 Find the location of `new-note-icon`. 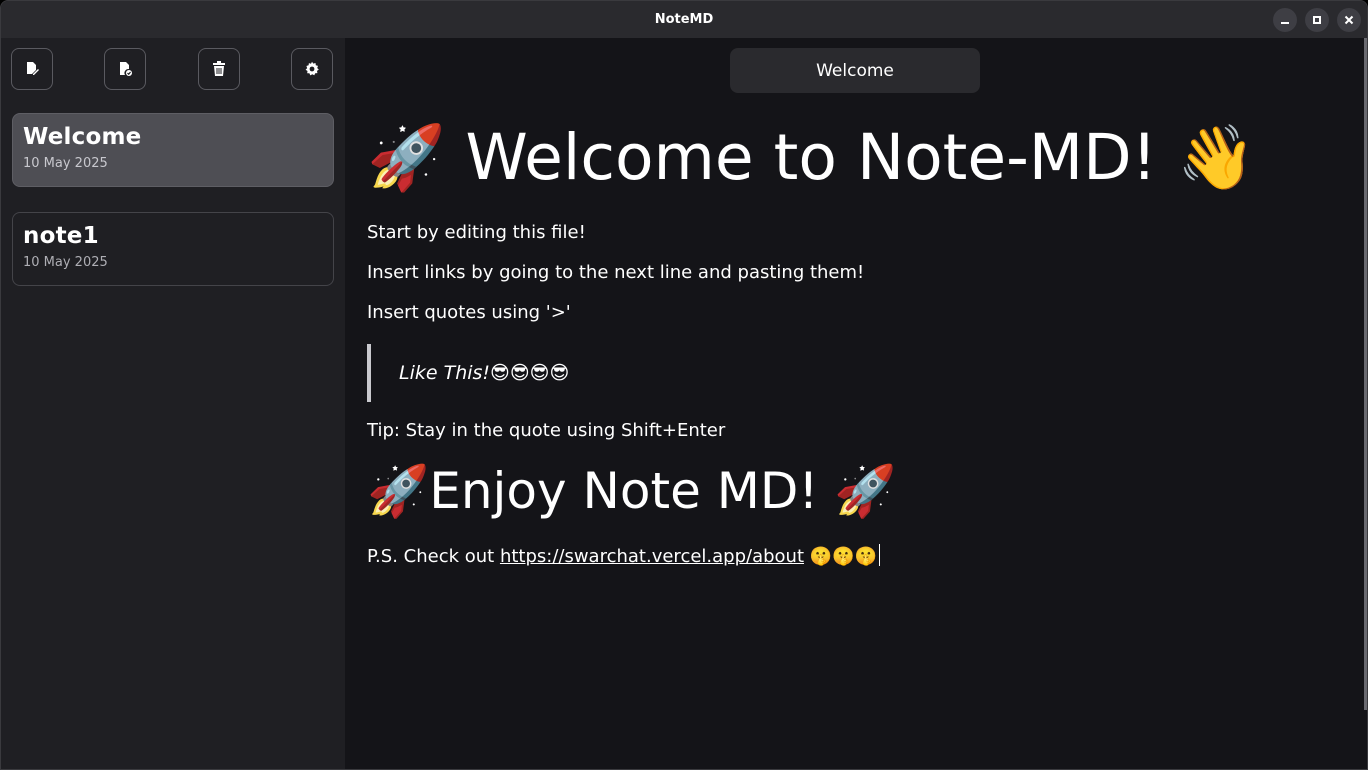

new-note-icon is located at coordinates (33, 68).